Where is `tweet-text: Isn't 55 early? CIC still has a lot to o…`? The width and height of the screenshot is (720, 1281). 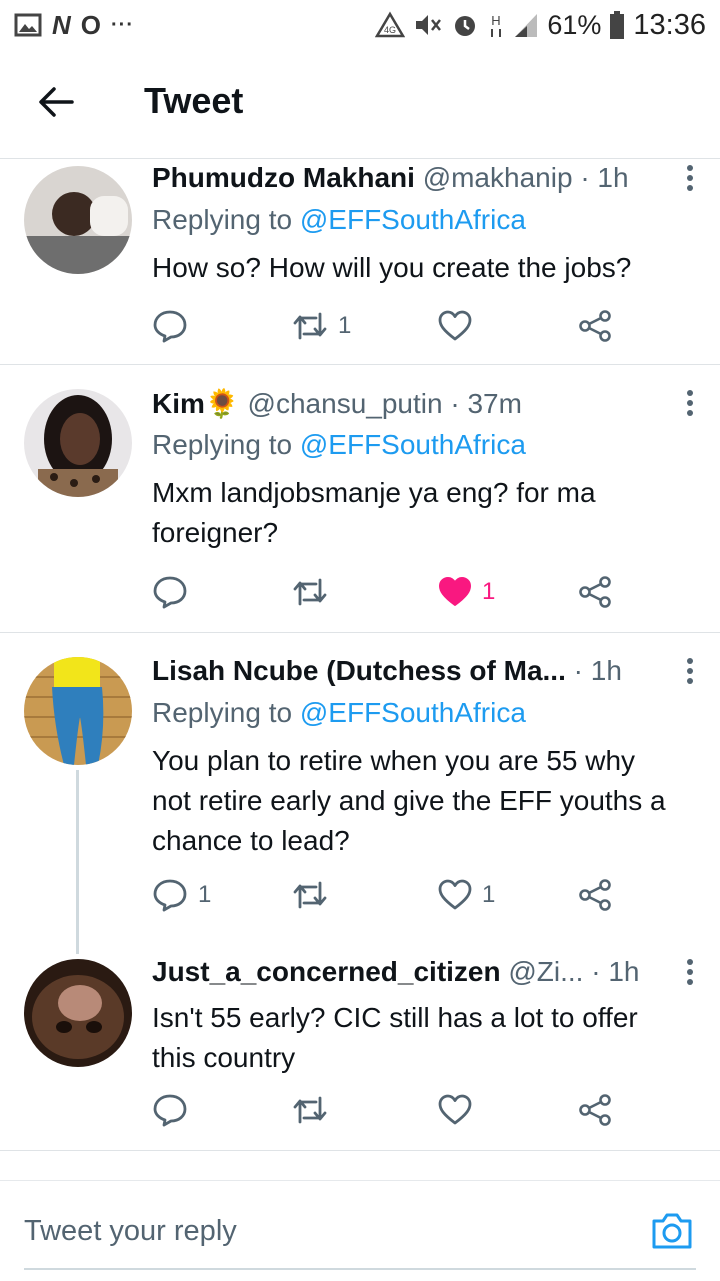 tweet-text: Isn't 55 early? CIC still has a lot to o… is located at coordinates (395, 1037).